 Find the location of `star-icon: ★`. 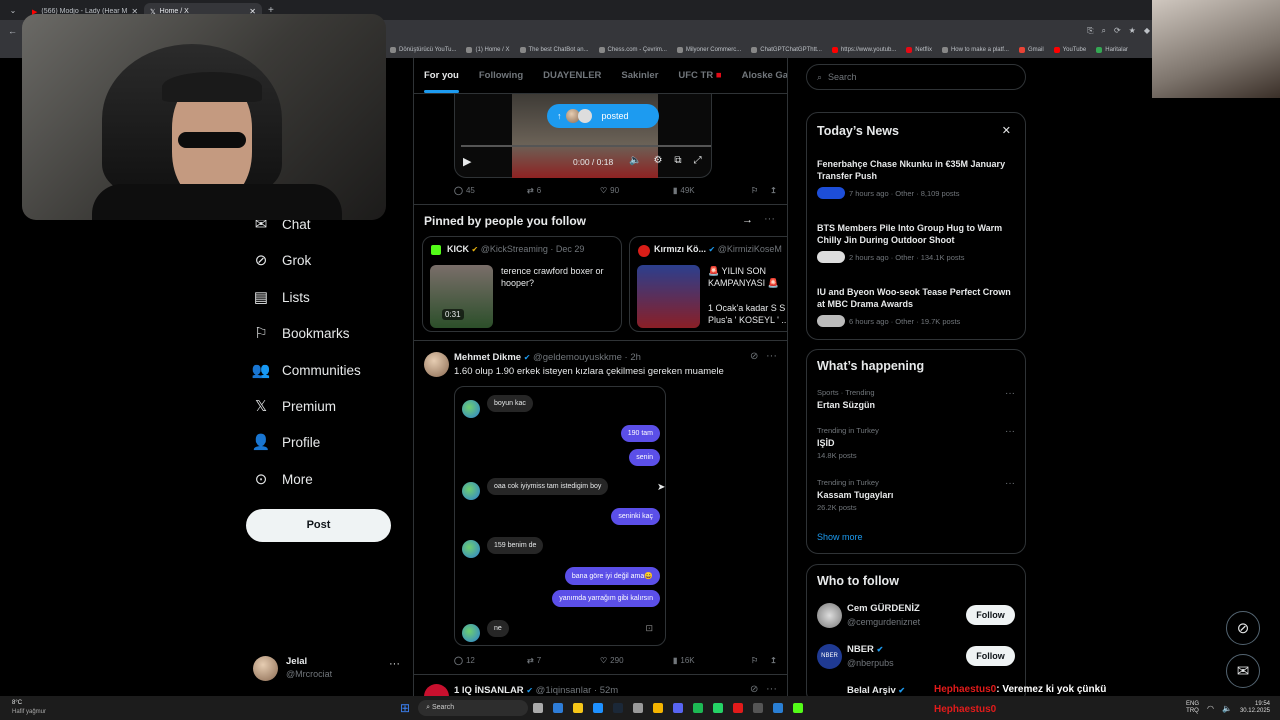

star-icon: ★ is located at coordinates (1132, 31).